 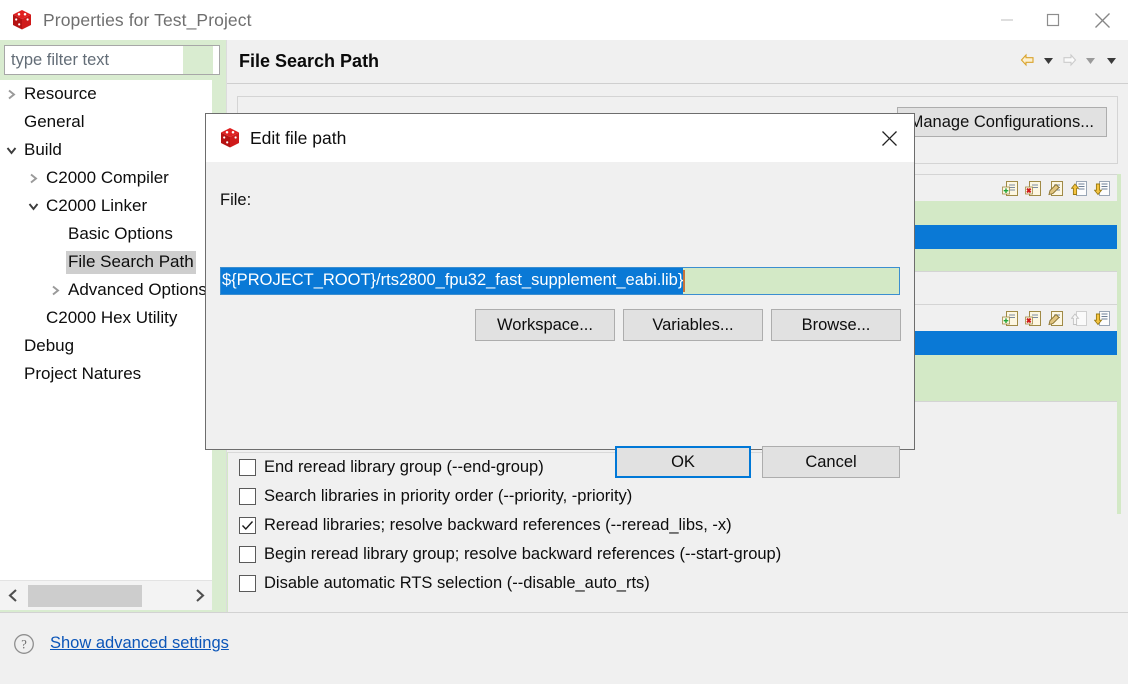 What do you see at coordinates (43, 149) in the screenshot?
I see `sidebar-item-label: Build` at bounding box center [43, 149].